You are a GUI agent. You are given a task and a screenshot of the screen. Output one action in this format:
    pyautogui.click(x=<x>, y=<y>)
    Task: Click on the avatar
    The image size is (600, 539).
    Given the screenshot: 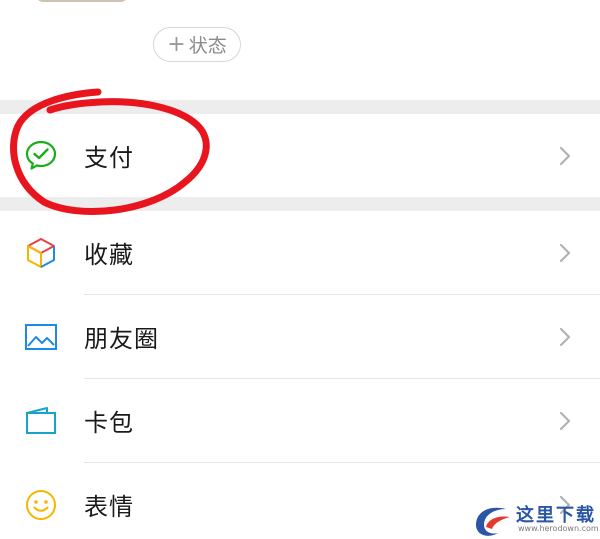 What is the action you would take?
    pyautogui.click(x=82, y=1)
    